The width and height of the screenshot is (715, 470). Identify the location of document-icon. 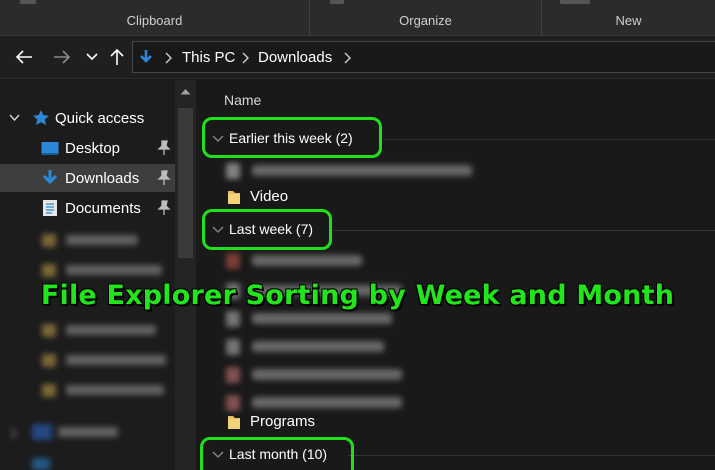
(50, 208).